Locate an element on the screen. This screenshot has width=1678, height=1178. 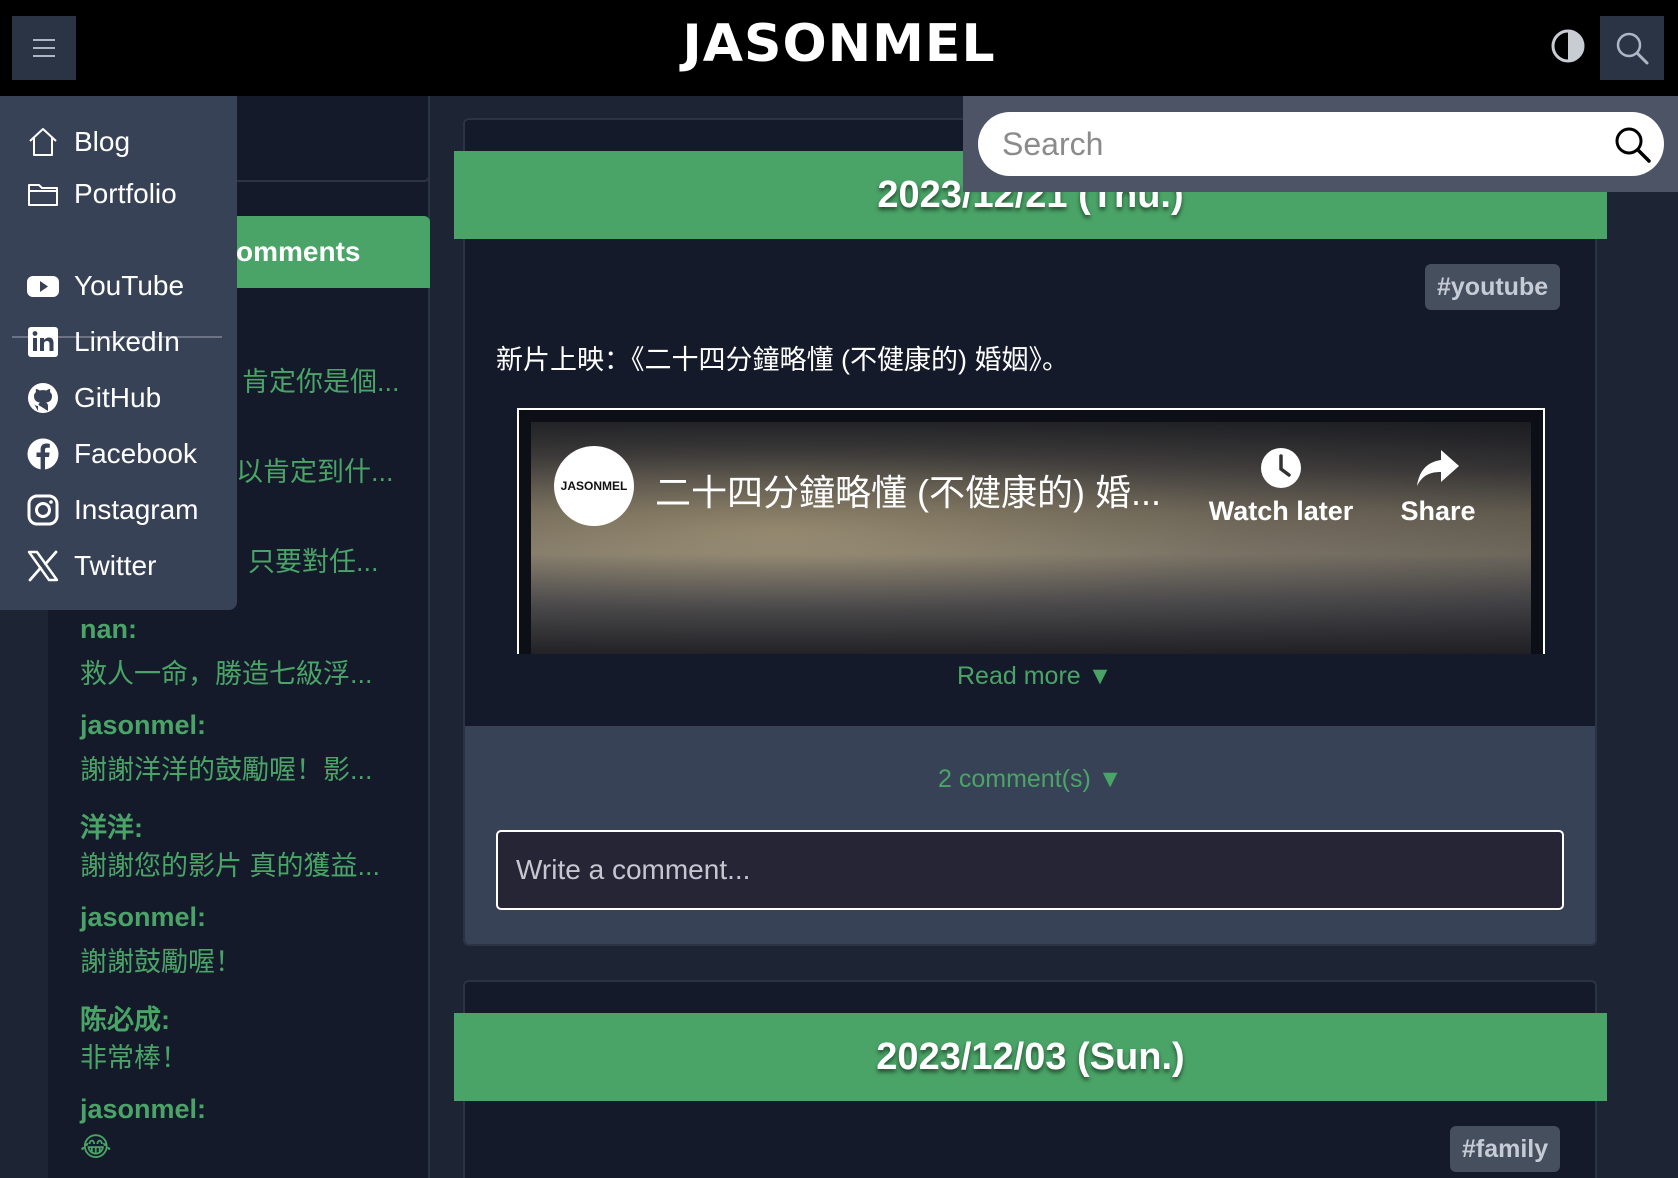
post-date-banner: 2023/12/03 (Sun.) is located at coordinates (1030, 1057).